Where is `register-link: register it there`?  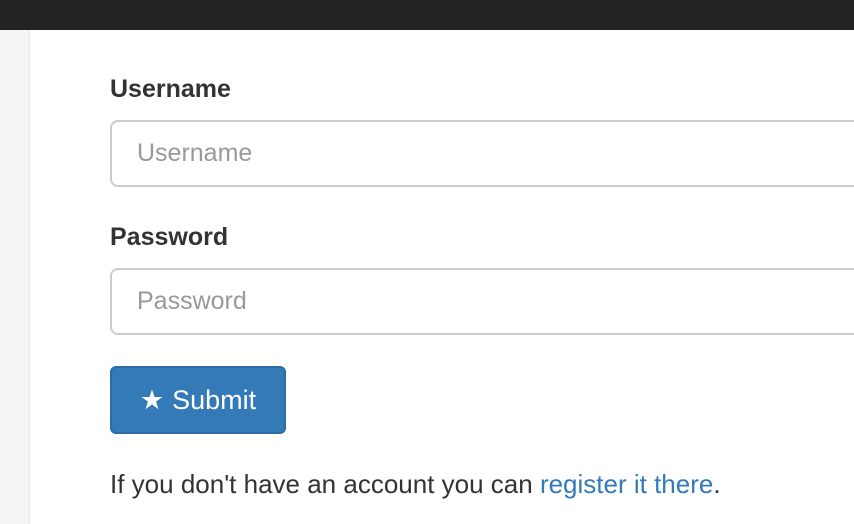 register-link: register it there is located at coordinates (626, 484).